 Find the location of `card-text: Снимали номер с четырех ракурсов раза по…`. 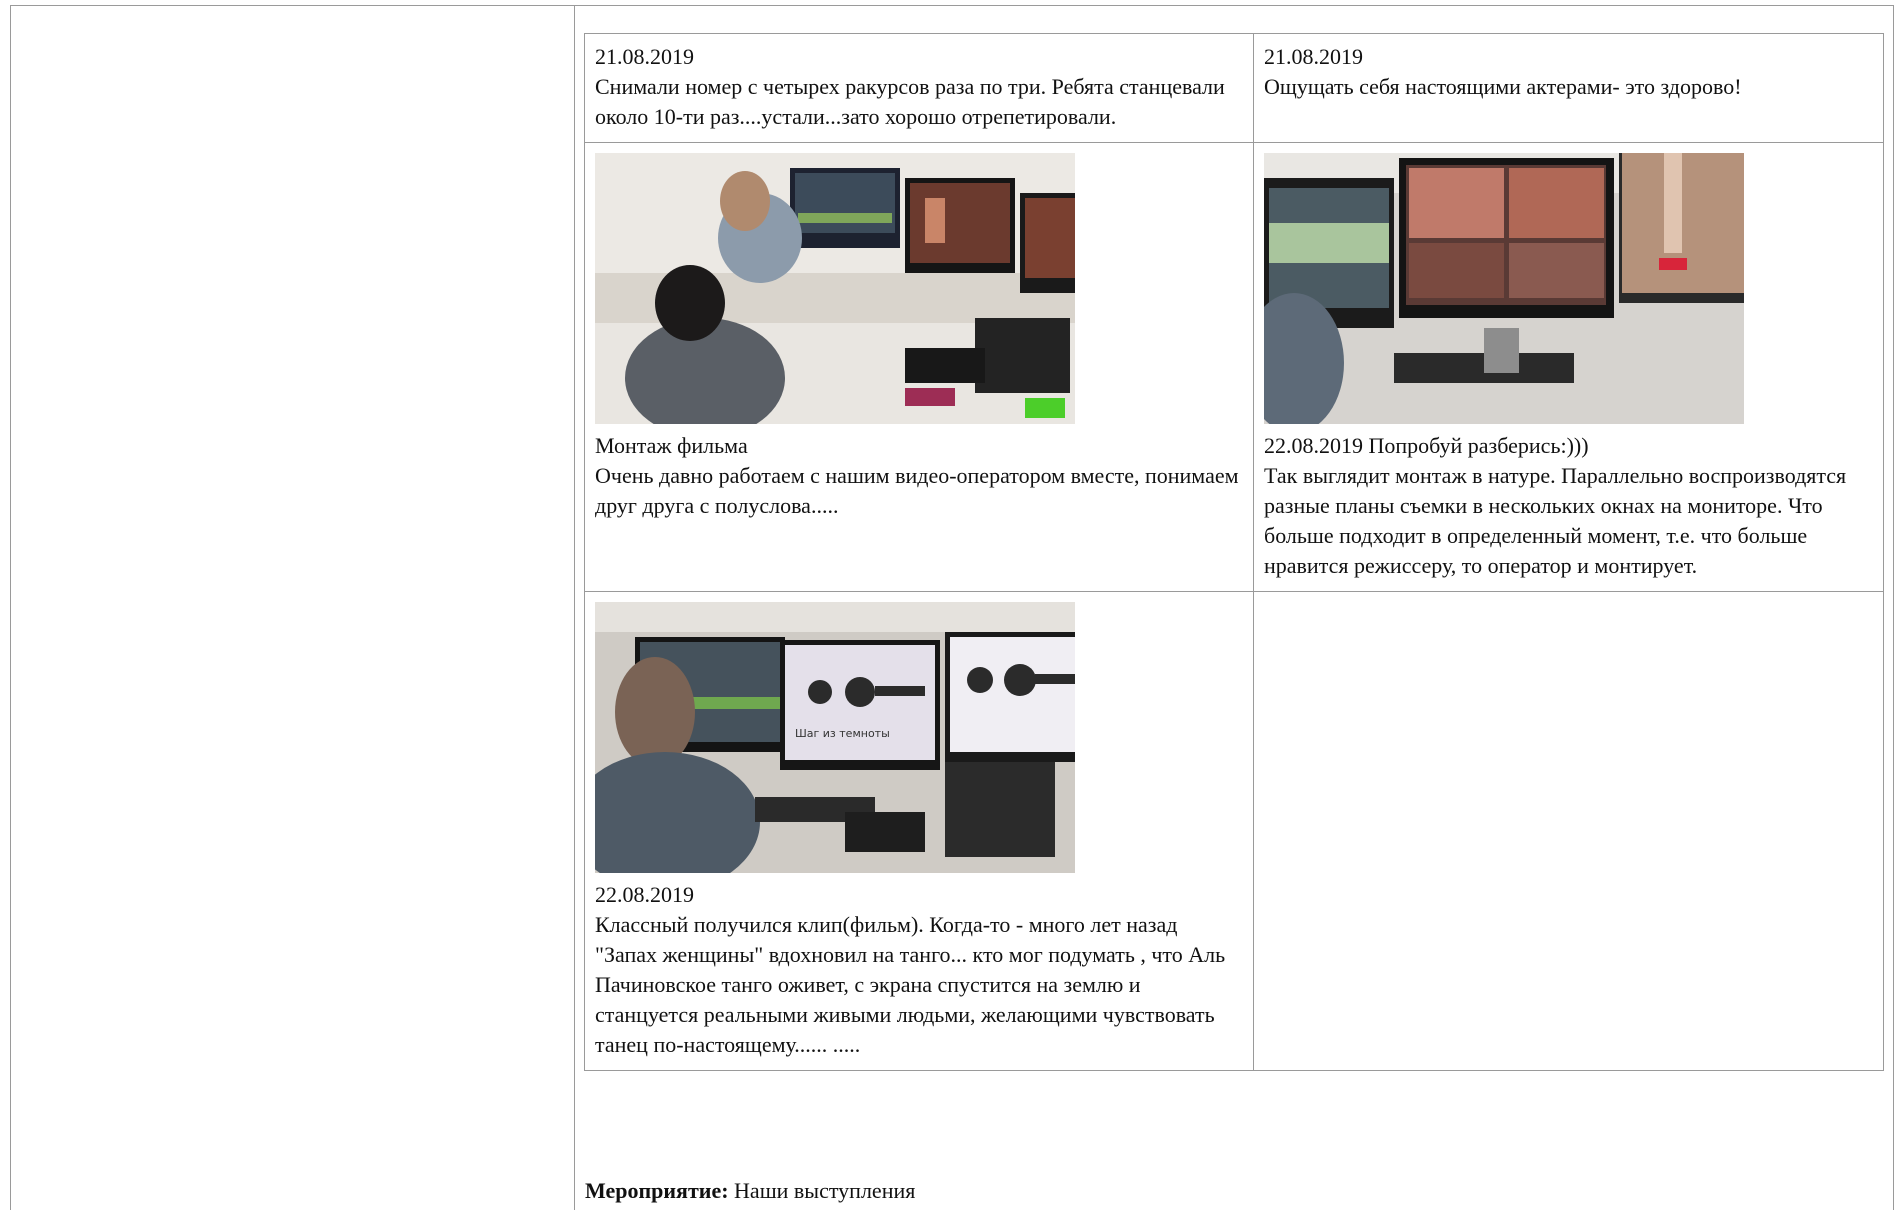

card-text: Снимали номер с четырех ракурсов раза по… is located at coordinates (910, 101).